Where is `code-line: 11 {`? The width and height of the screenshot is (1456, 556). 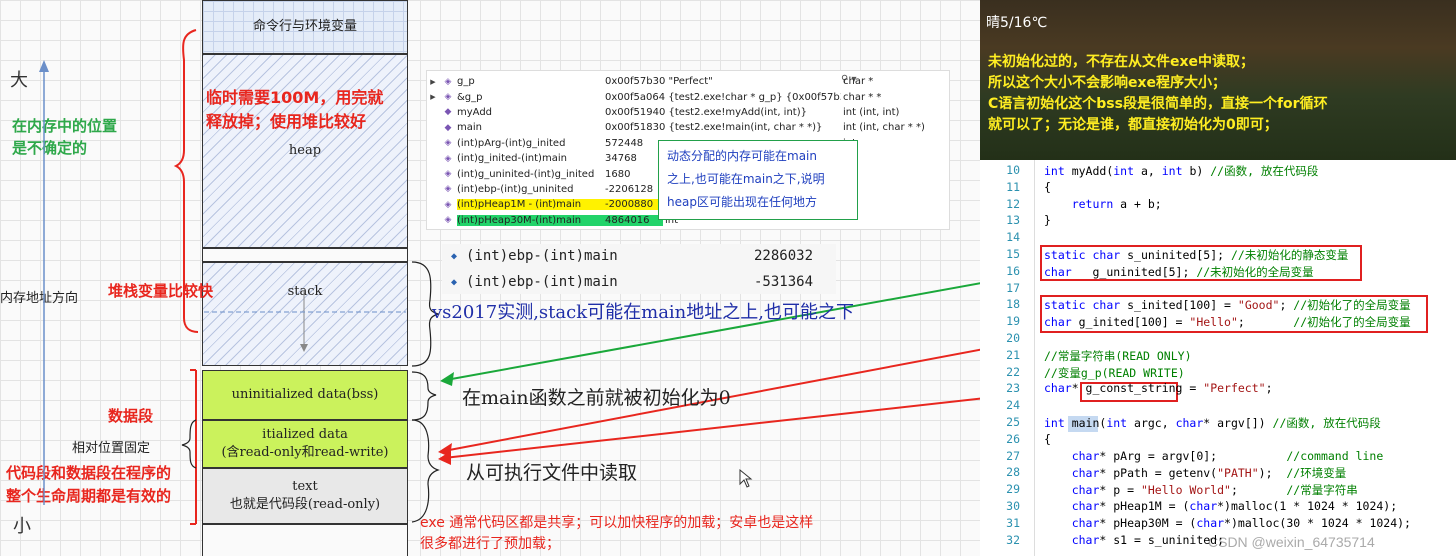
code-line: 11 { is located at coordinates (1219, 188).